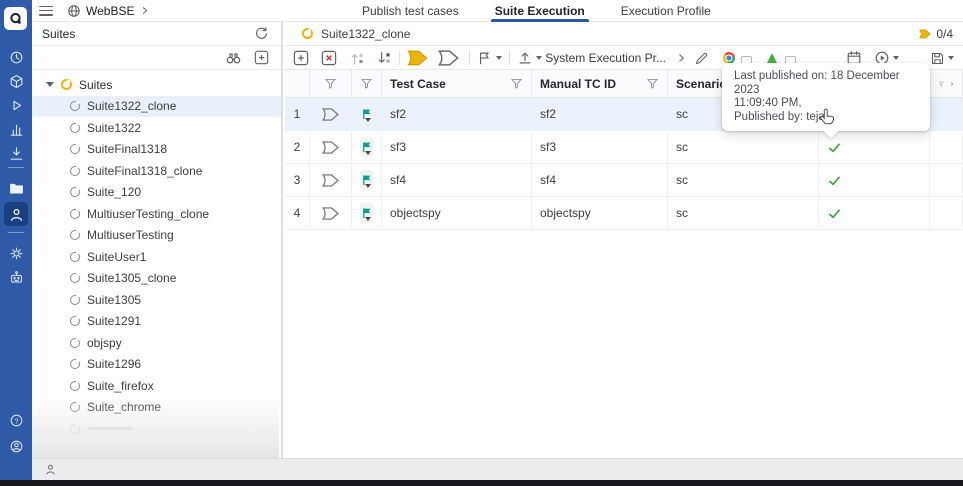 This screenshot has height=486, width=963. I want to click on reports-icon, so click(16, 129).